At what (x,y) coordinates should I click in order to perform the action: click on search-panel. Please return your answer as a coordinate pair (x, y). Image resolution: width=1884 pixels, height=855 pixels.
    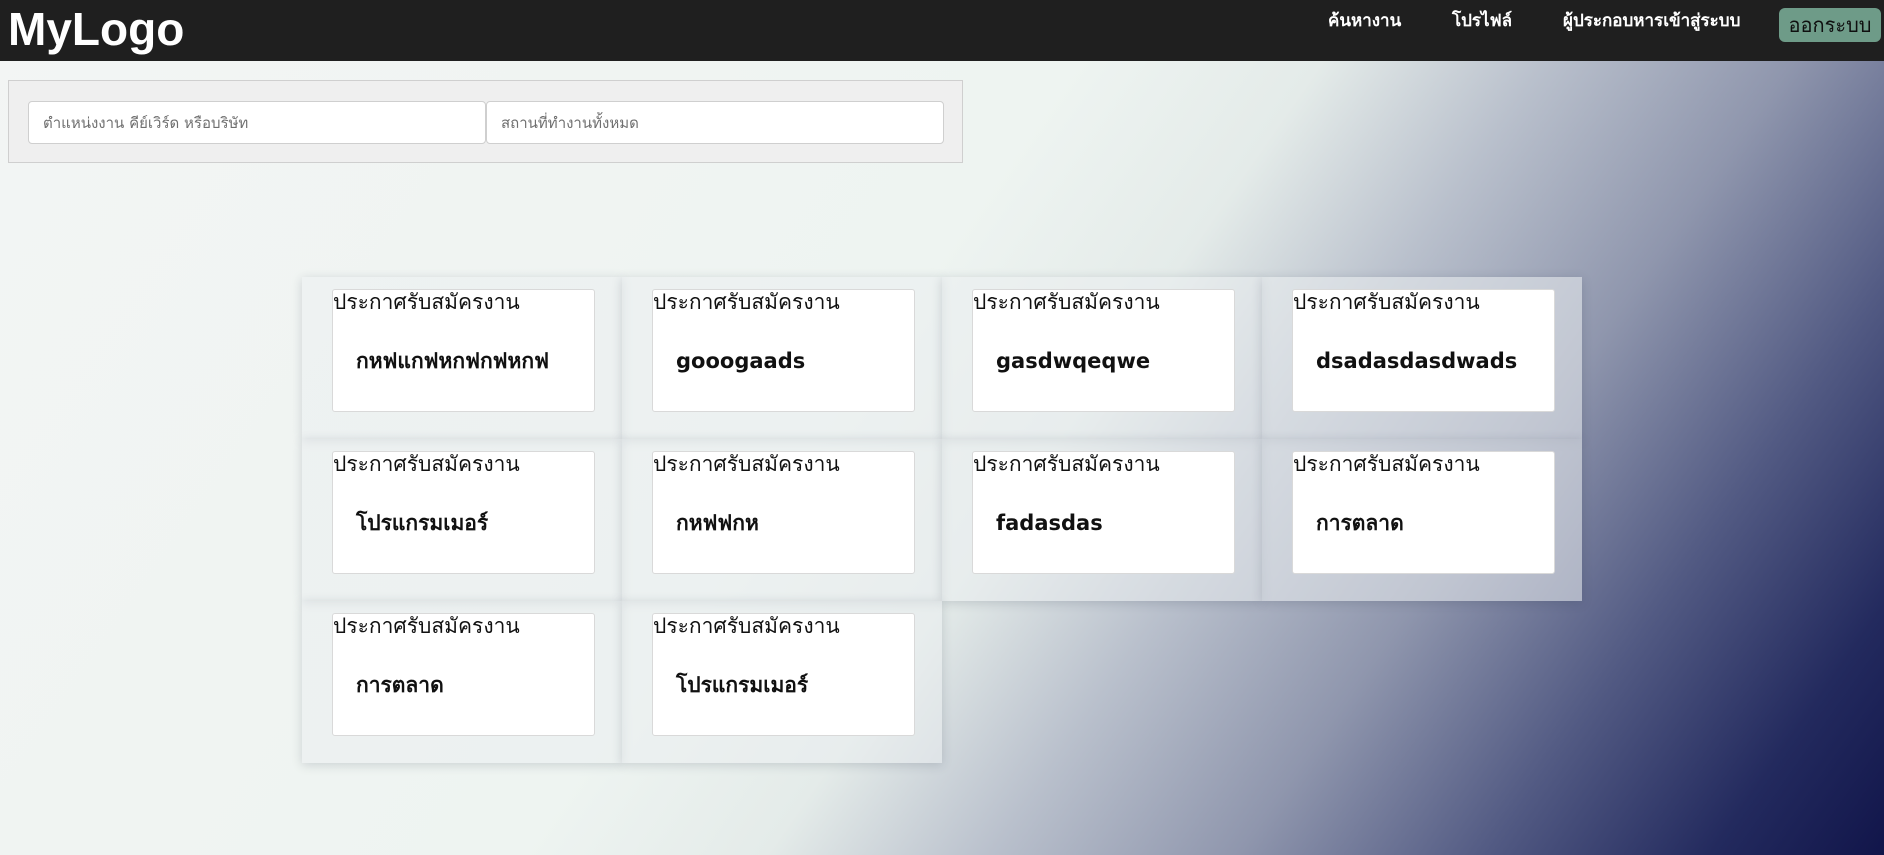
    Looking at the image, I should click on (485, 121).